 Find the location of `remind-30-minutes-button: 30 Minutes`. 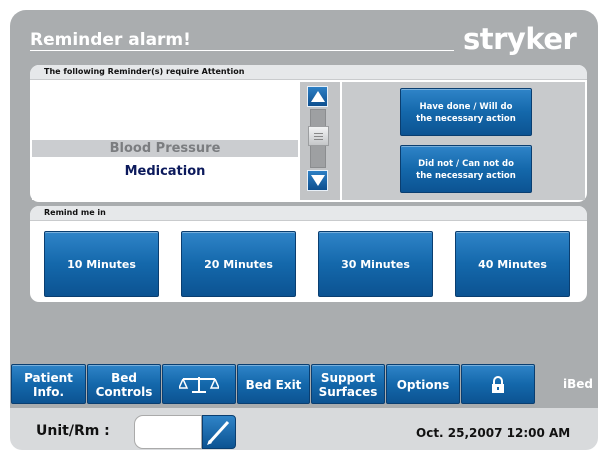

remind-30-minutes-button: 30 Minutes is located at coordinates (375, 264).